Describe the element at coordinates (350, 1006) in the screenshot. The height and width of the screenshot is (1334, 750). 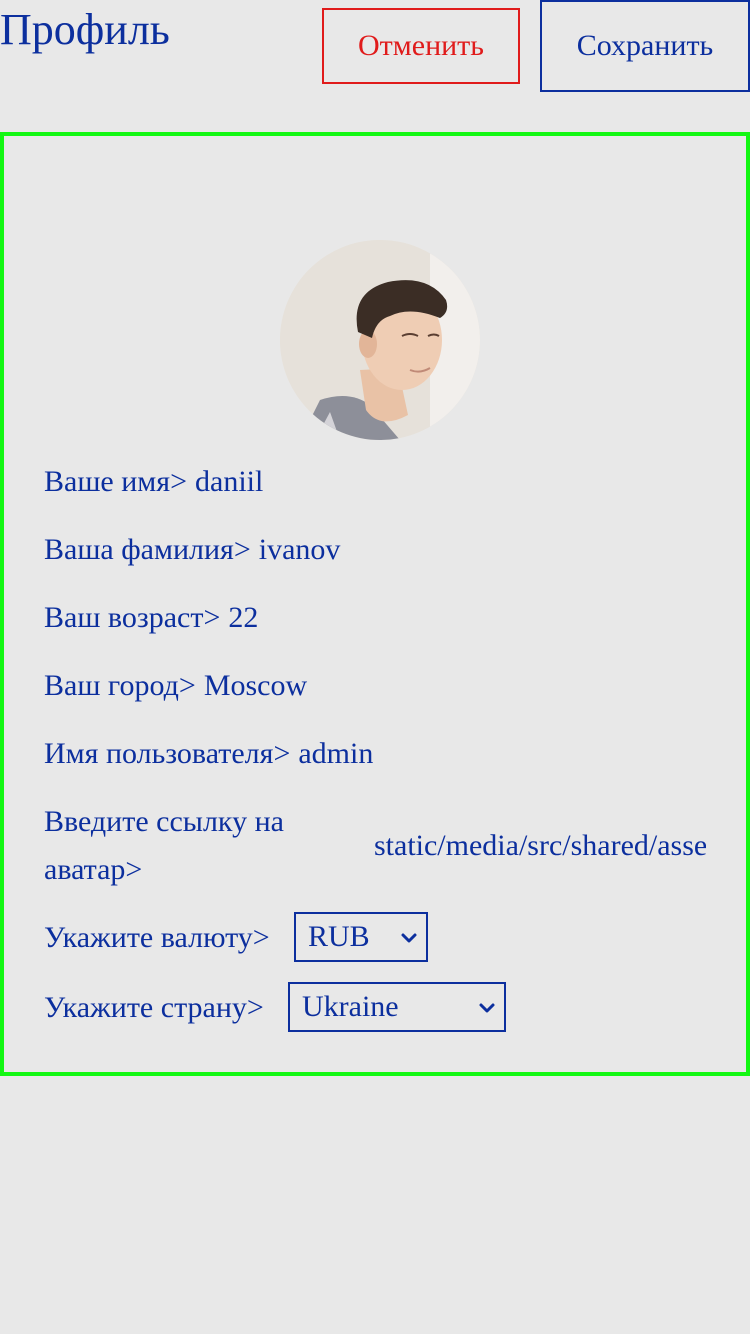
I see `country-selected-value: Ukraine` at that location.